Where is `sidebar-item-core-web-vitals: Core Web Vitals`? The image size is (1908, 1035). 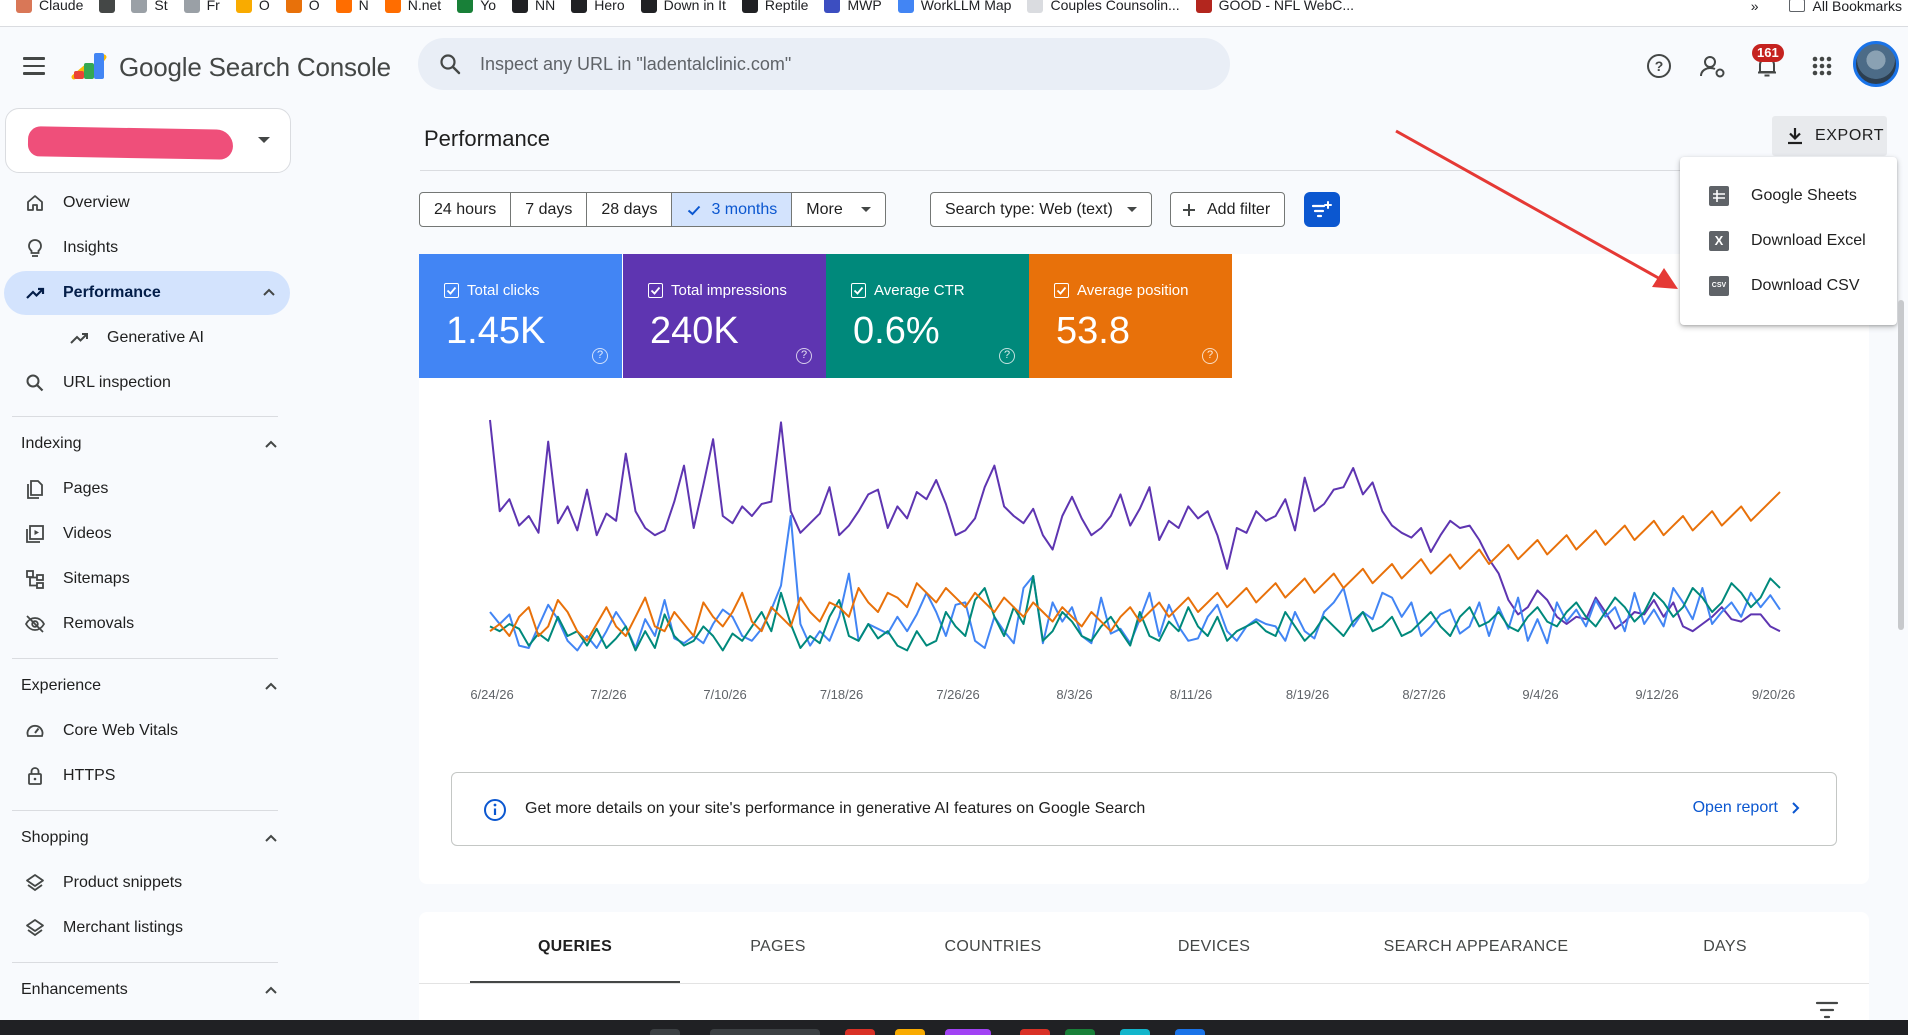 sidebar-item-core-web-vitals: Core Web Vitals is located at coordinates (147, 731).